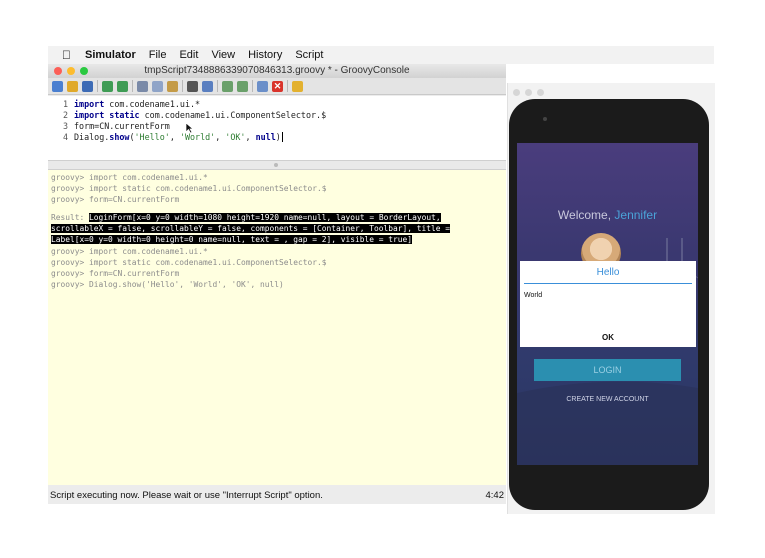 The width and height of the screenshot is (765, 558). What do you see at coordinates (192, 86) in the screenshot?
I see `find-icon` at bounding box center [192, 86].